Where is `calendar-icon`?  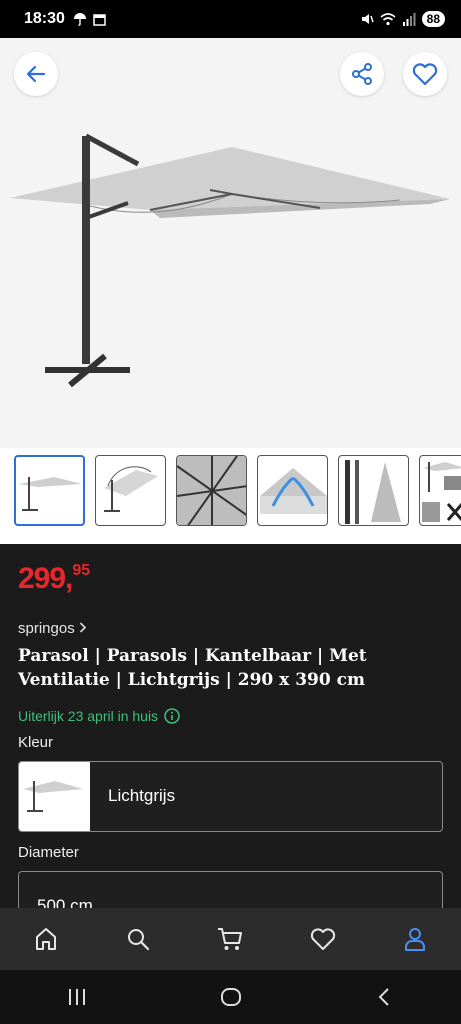
calendar-icon is located at coordinates (99, 19).